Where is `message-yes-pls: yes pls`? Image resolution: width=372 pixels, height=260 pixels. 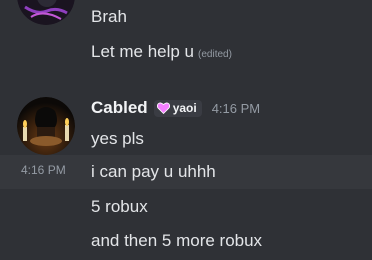 message-yes-pls: yes pls is located at coordinates (117, 139).